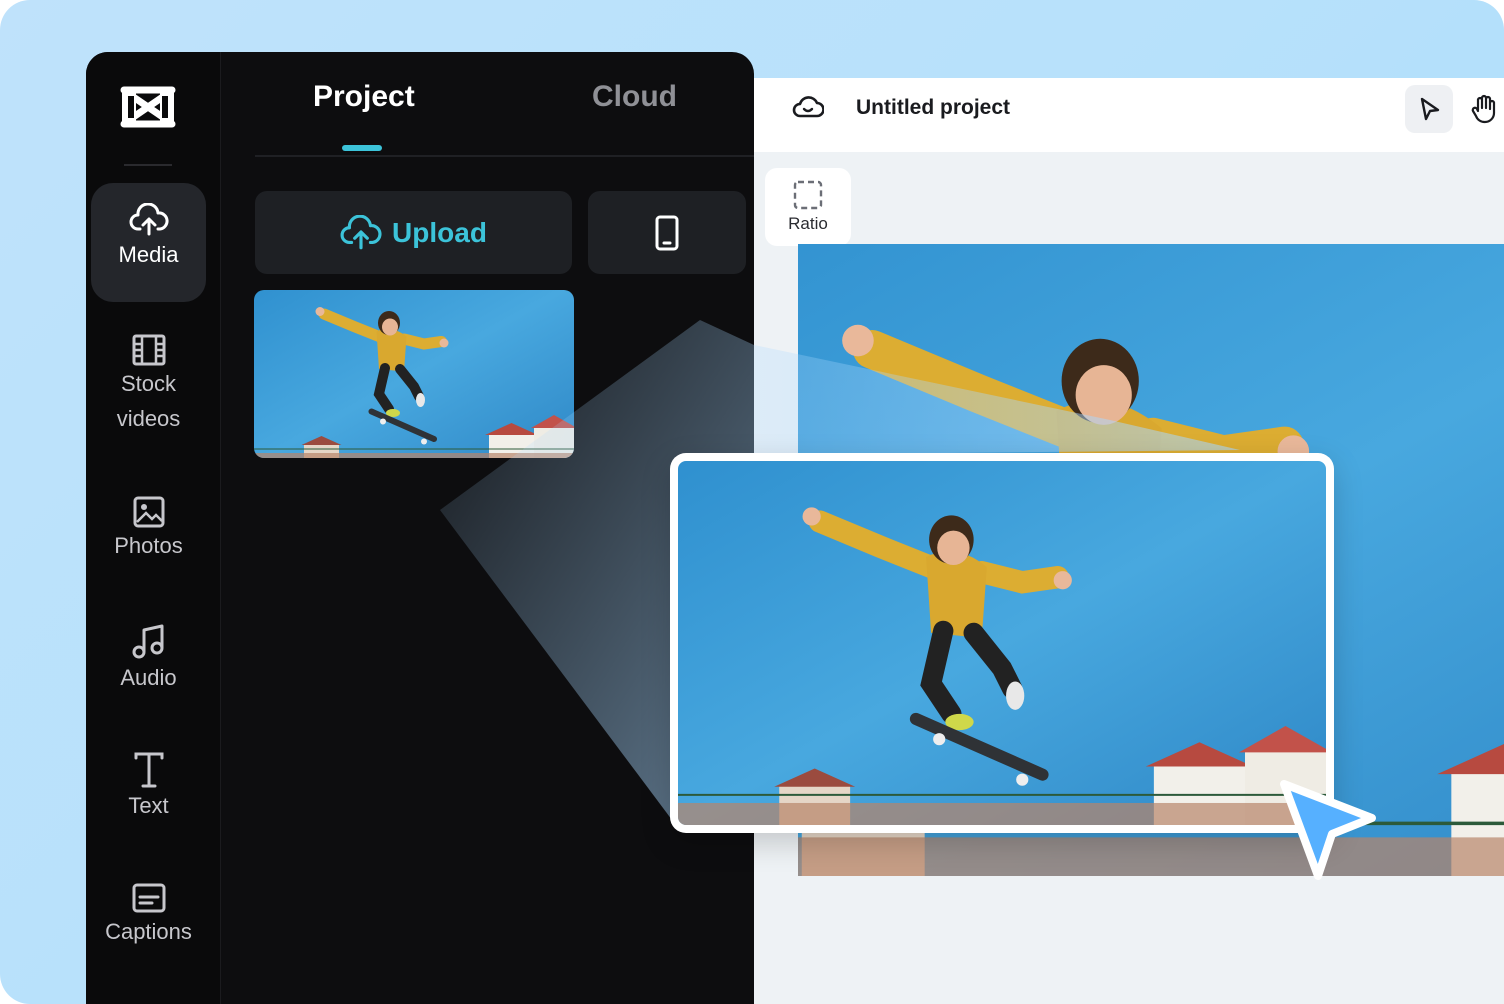 This screenshot has width=1504, height=1004. Describe the element at coordinates (148, 898) in the screenshot. I see `captions-icon` at that location.